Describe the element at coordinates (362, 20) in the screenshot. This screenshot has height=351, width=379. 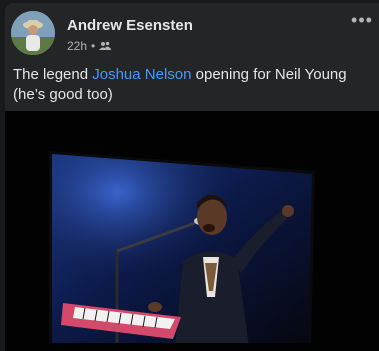
I see `more-options-icon: •••` at that location.